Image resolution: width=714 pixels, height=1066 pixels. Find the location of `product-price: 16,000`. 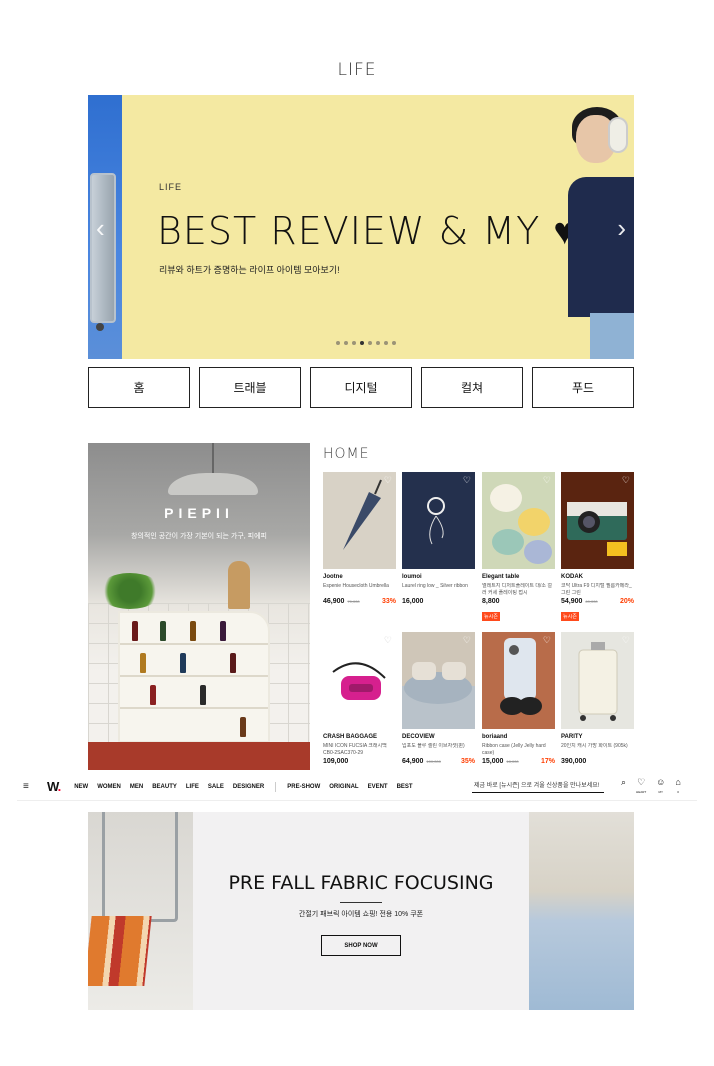

product-price: 16,000 is located at coordinates (413, 601).